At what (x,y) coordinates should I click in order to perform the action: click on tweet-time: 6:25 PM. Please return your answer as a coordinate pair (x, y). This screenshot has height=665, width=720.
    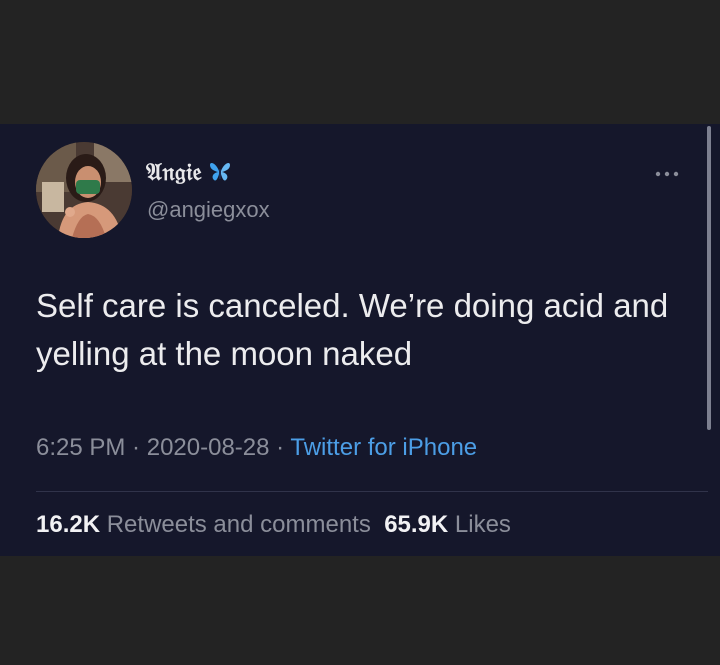
    Looking at the image, I should click on (80, 447).